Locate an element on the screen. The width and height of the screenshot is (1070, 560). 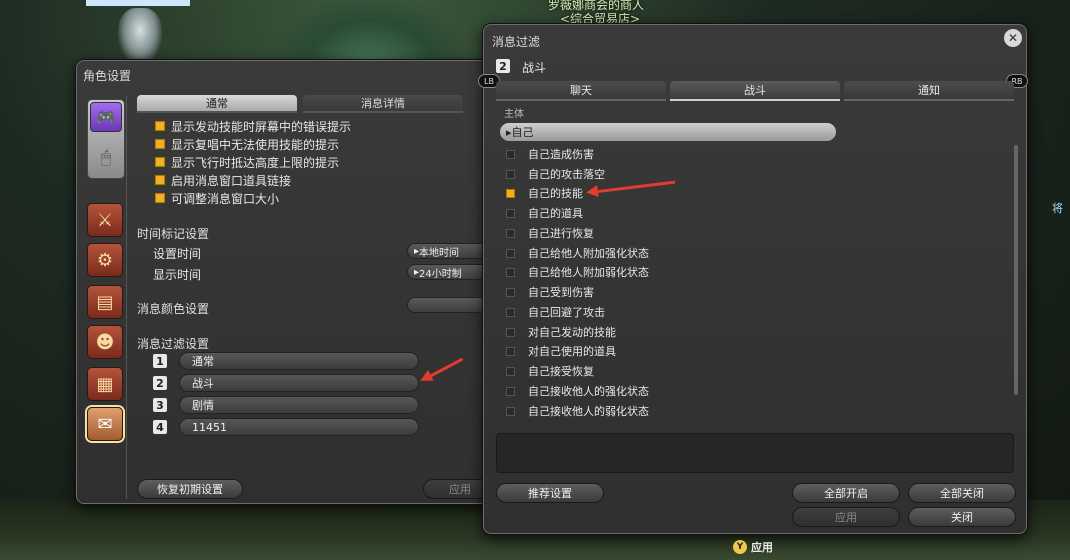
card-settings-icon: ▤ is located at coordinates (105, 302).